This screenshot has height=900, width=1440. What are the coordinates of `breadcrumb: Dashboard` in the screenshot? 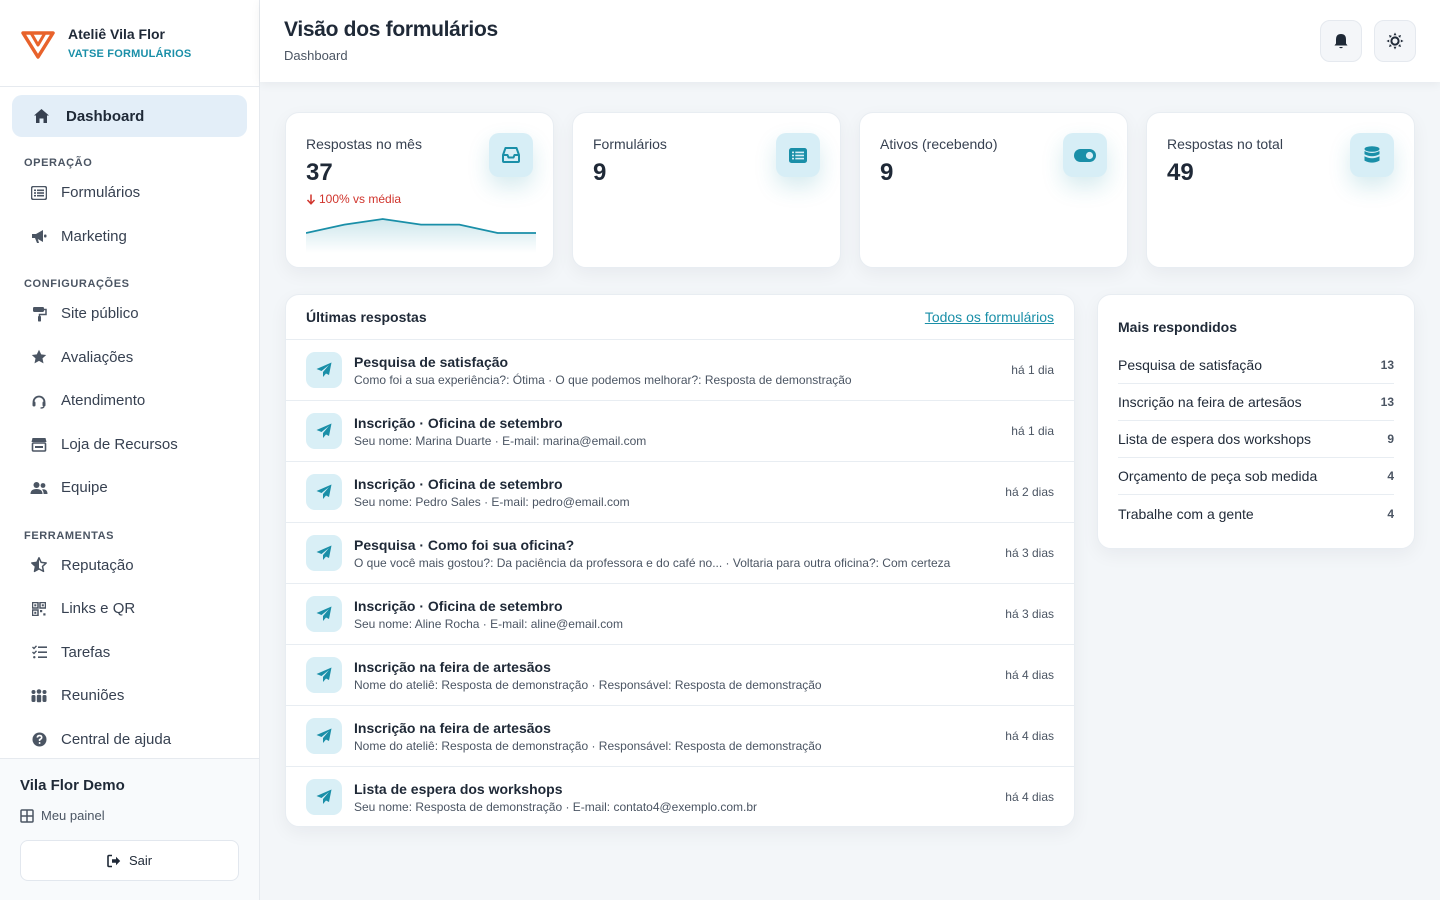 It's located at (316, 55).